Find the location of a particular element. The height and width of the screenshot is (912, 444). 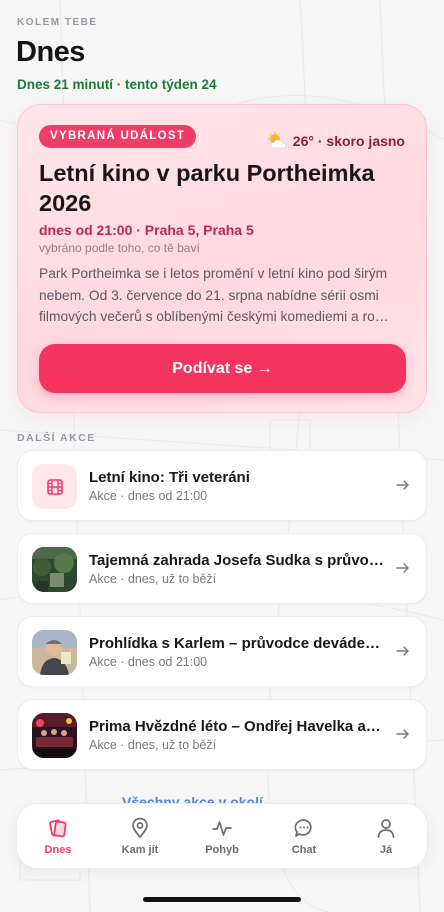

event-title: Tajemná zahrada Josefa Sudka s průvodcem is located at coordinates (236, 560).